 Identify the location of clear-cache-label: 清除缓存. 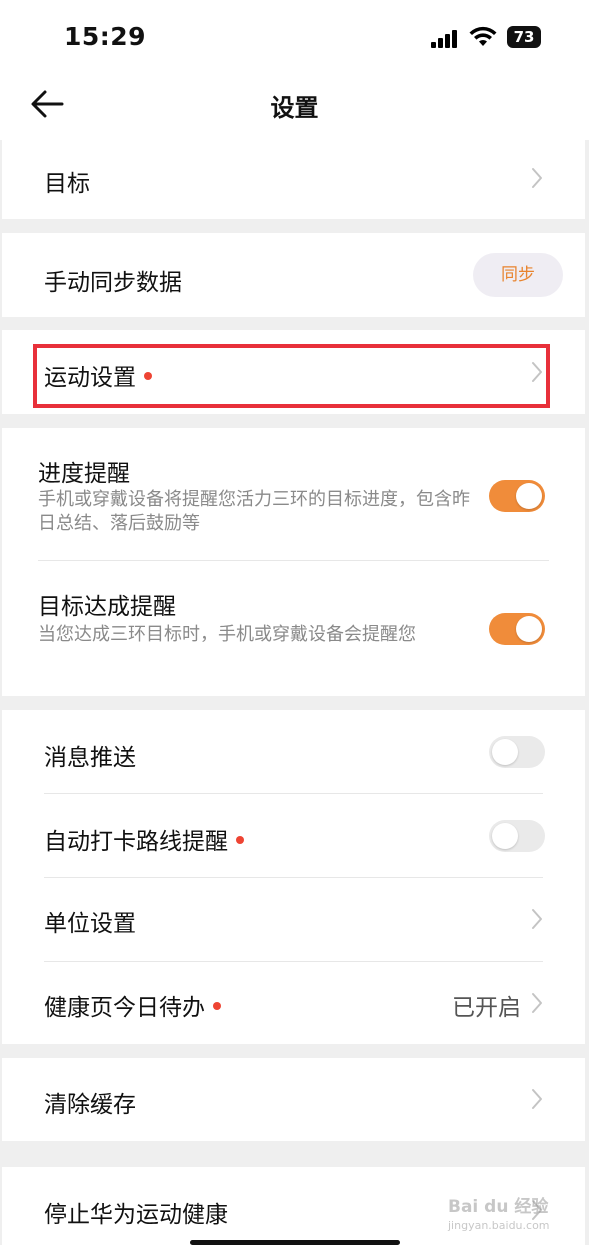
(90, 1105).